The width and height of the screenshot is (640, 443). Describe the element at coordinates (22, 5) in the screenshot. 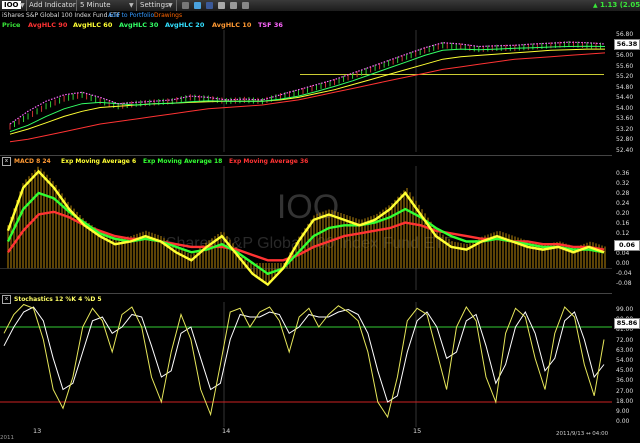

I see `symbol-dropdown-icon: ▼` at that location.